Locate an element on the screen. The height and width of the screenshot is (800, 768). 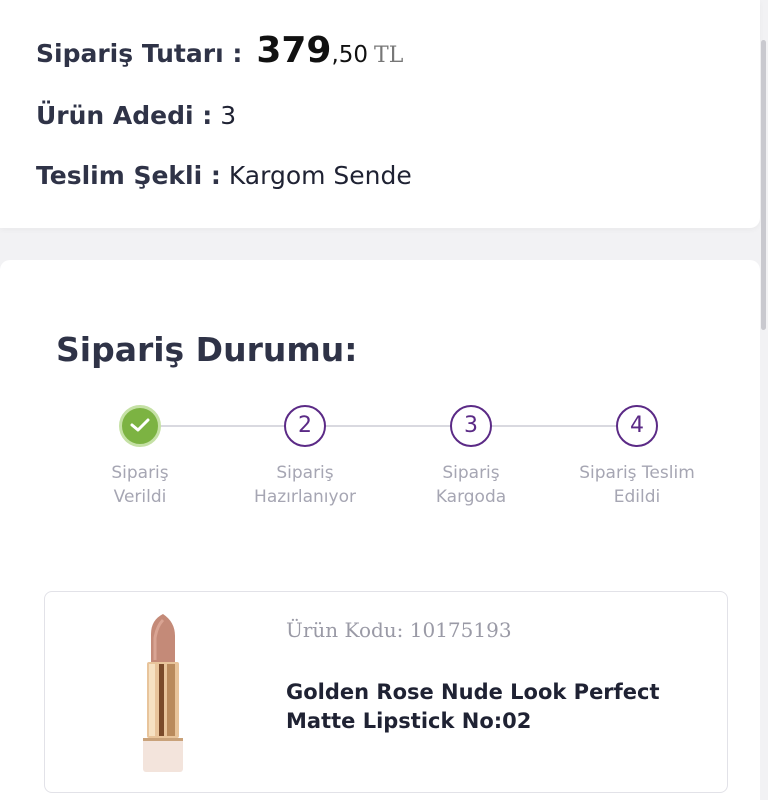
order-total-currency: TL is located at coordinates (389, 55).